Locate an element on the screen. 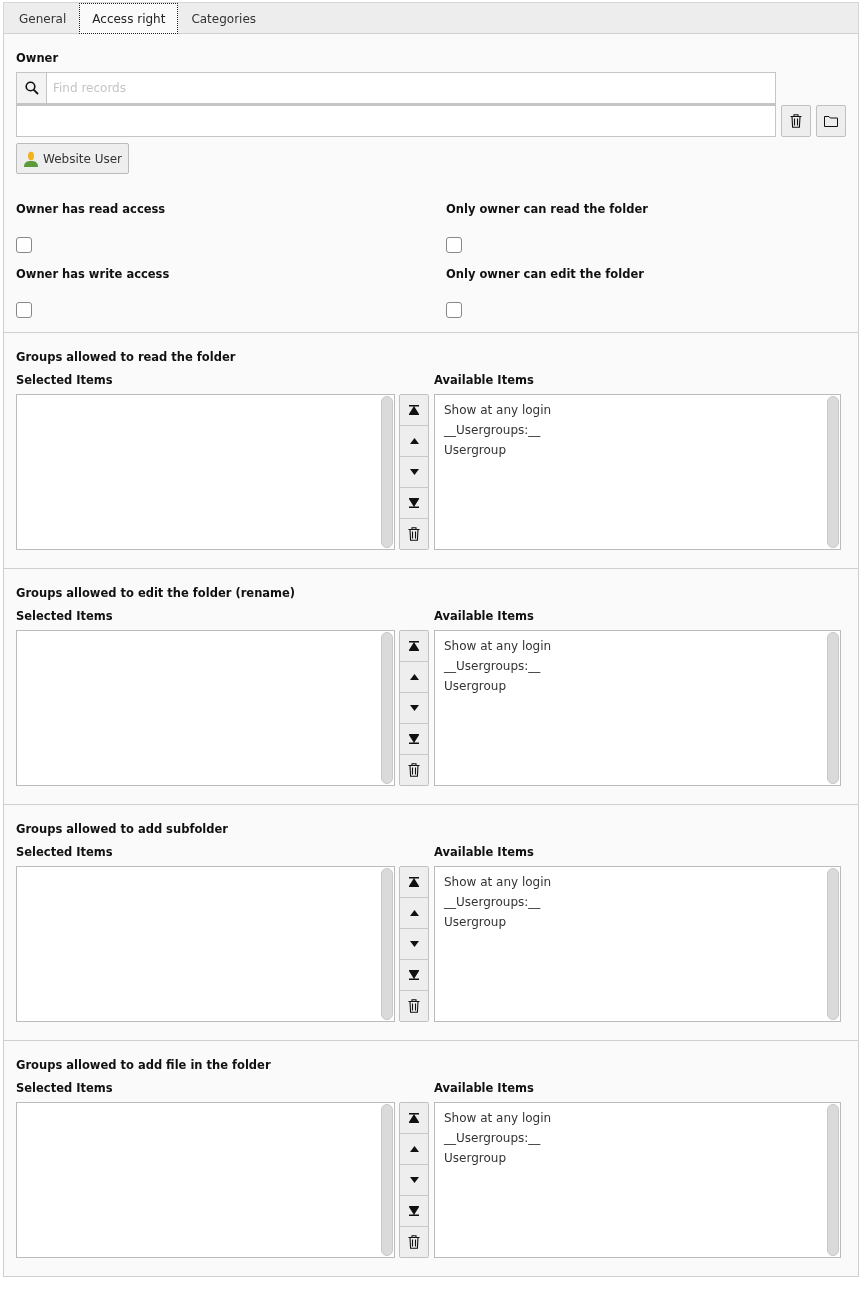 The width and height of the screenshot is (864, 1303). tab: Access right is located at coordinates (129, 18).